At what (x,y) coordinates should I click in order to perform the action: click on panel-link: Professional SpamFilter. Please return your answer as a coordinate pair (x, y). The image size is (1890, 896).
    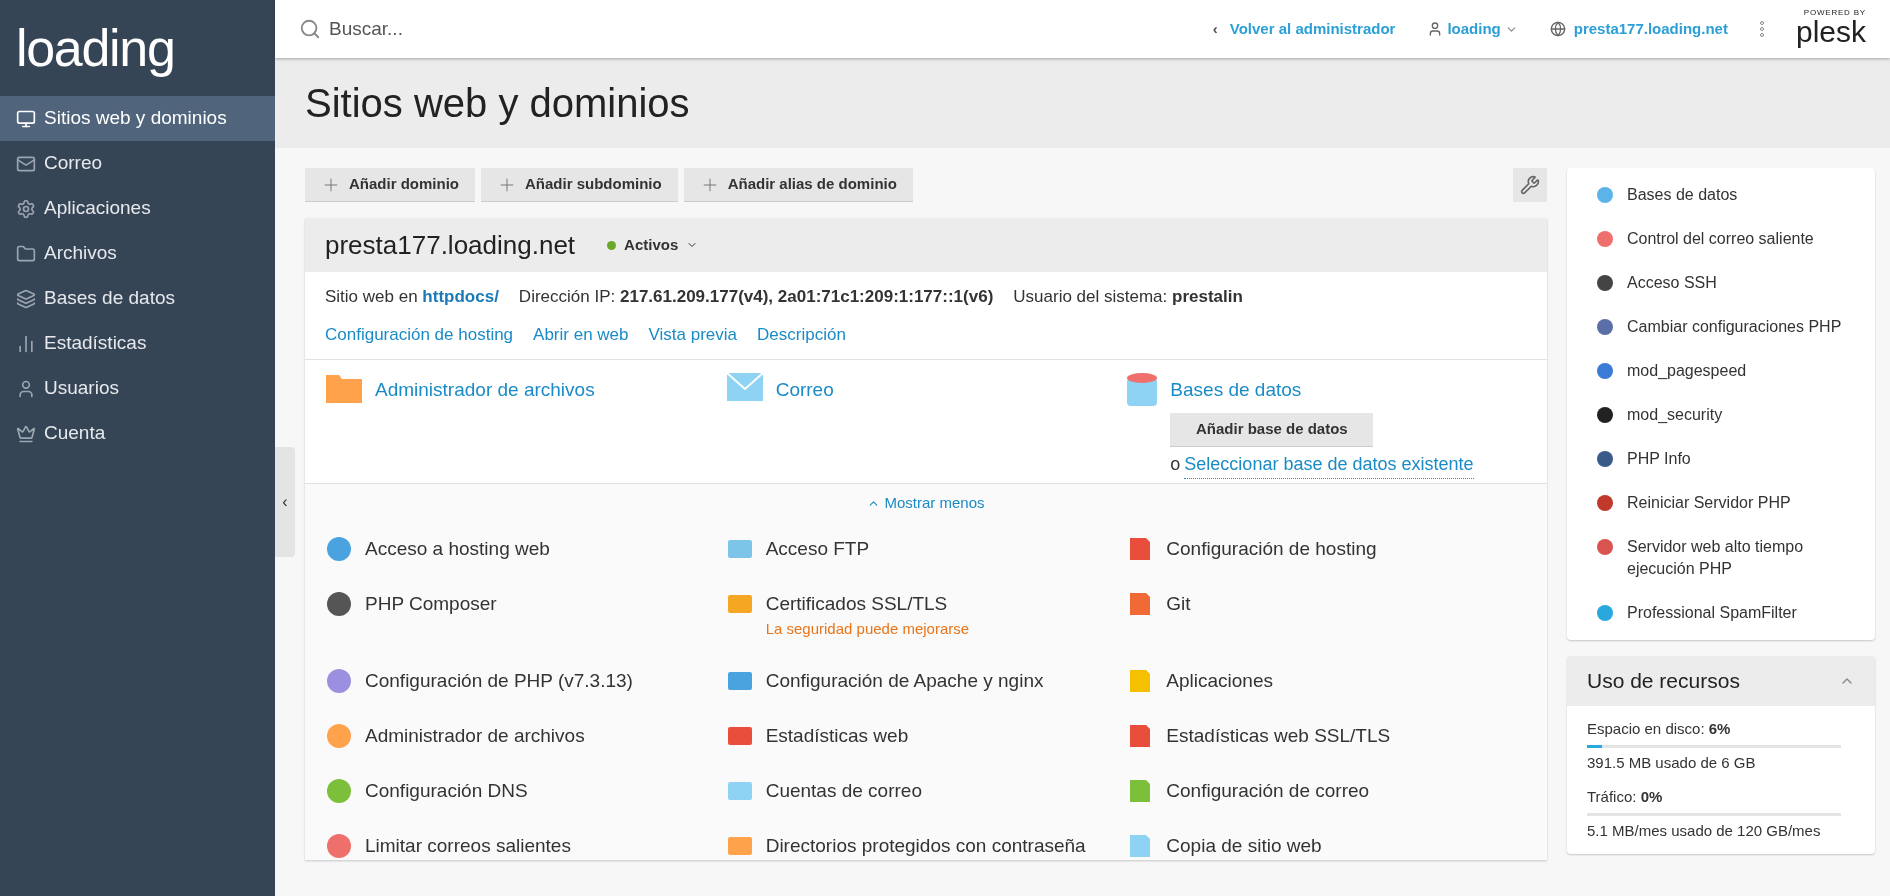
    Looking at the image, I should click on (1712, 613).